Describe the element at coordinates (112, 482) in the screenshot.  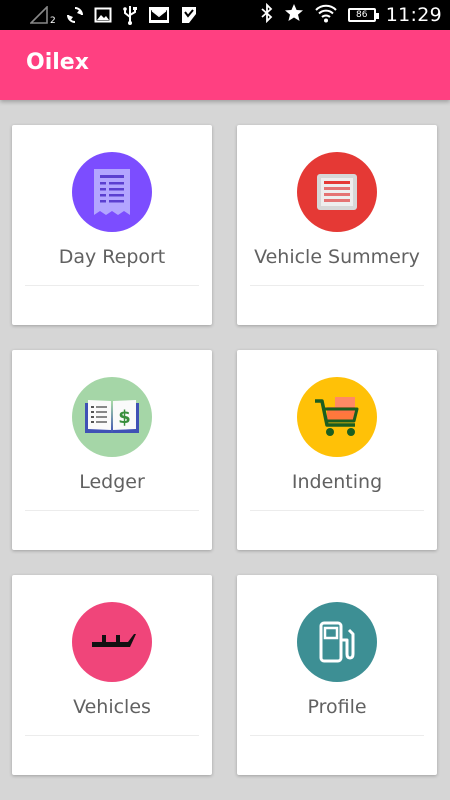
I see `ledger-label: Ledger` at that location.